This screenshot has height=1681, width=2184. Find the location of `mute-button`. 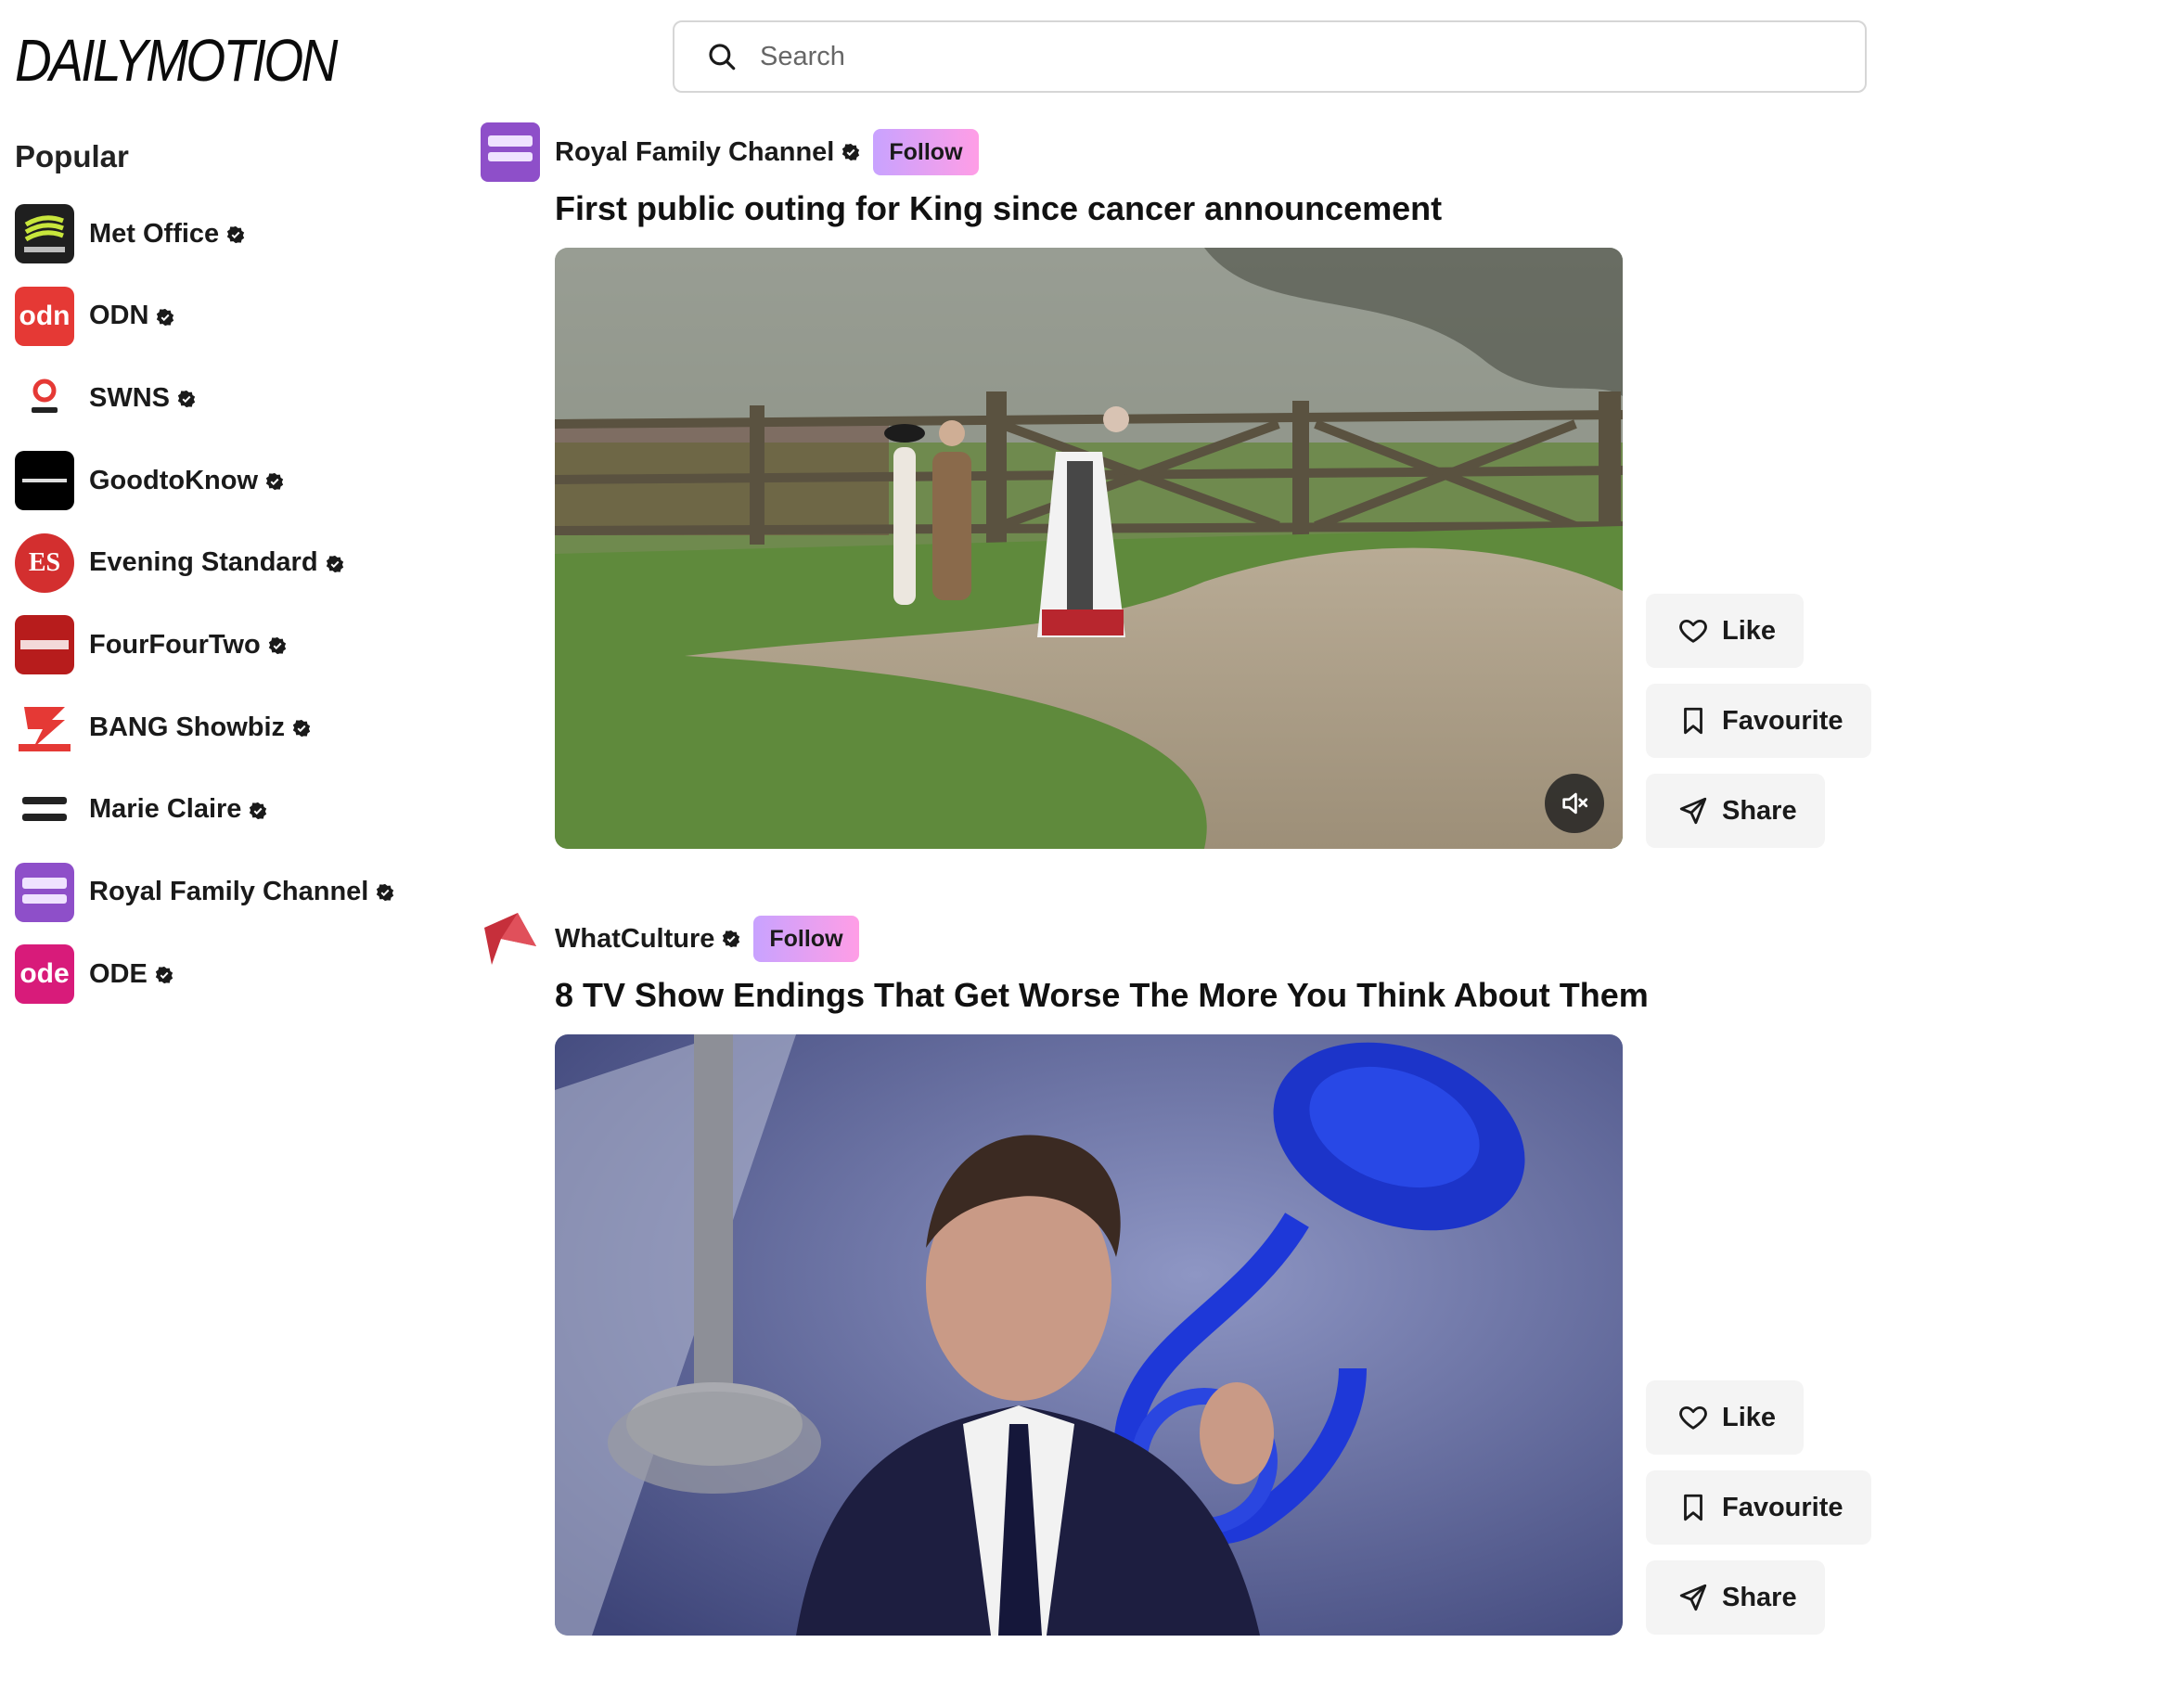

mute-button is located at coordinates (1574, 803).